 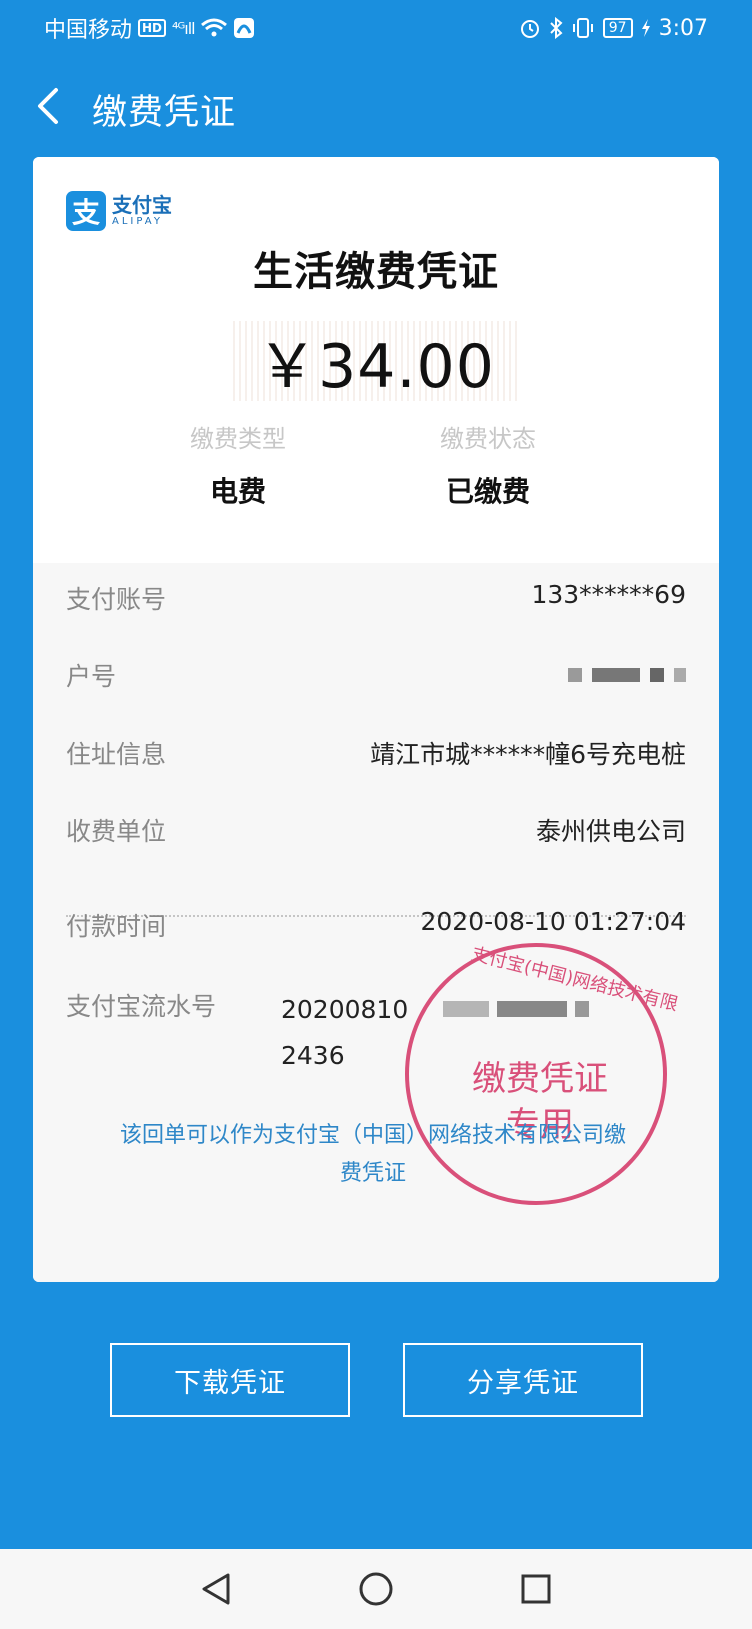 I want to click on logo-text-en: ALIPAY, so click(x=137, y=221).